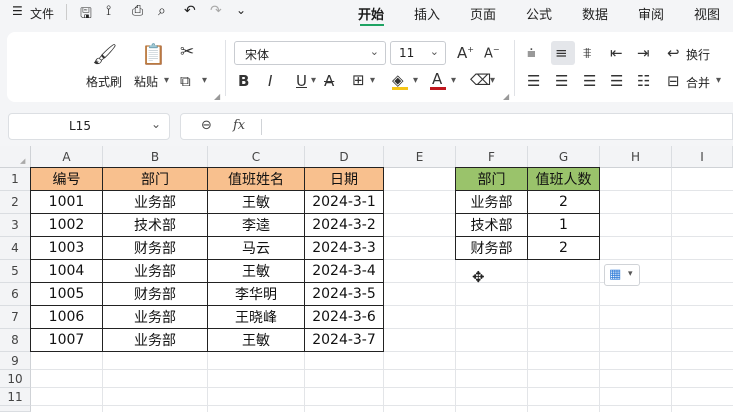  Describe the element at coordinates (616, 81) in the screenshot. I see `justify-icon: ☰` at that location.